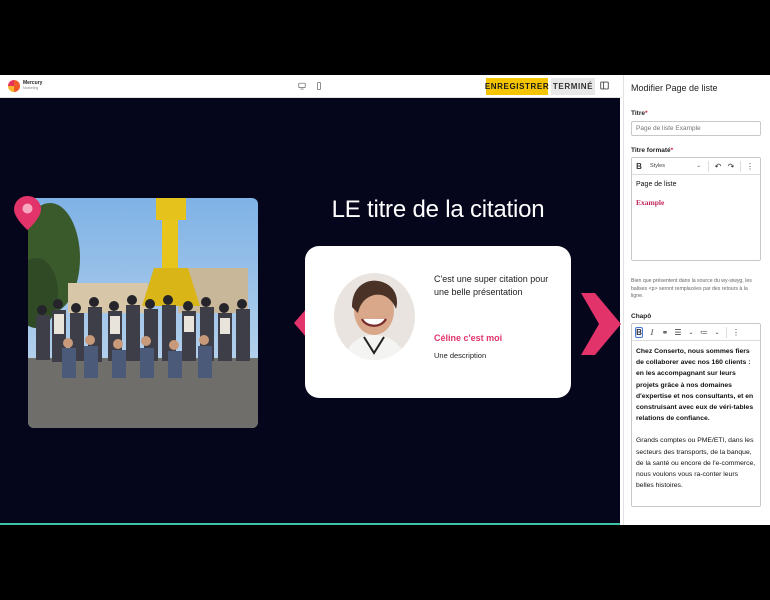  I want to click on formatted-title-editor: B Styles ⌄ ↶ ↷ ⋮ Page de liste Example, so click(696, 209).